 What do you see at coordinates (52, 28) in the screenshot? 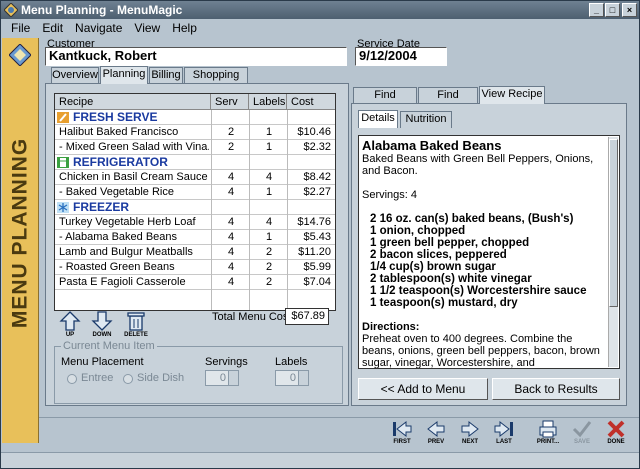
I see `menu-edit: Edit` at bounding box center [52, 28].